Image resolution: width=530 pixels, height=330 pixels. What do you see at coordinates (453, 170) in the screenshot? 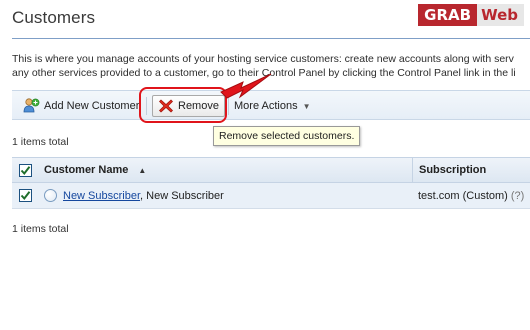
I see `subscription-header-label: Subscription` at bounding box center [453, 170].